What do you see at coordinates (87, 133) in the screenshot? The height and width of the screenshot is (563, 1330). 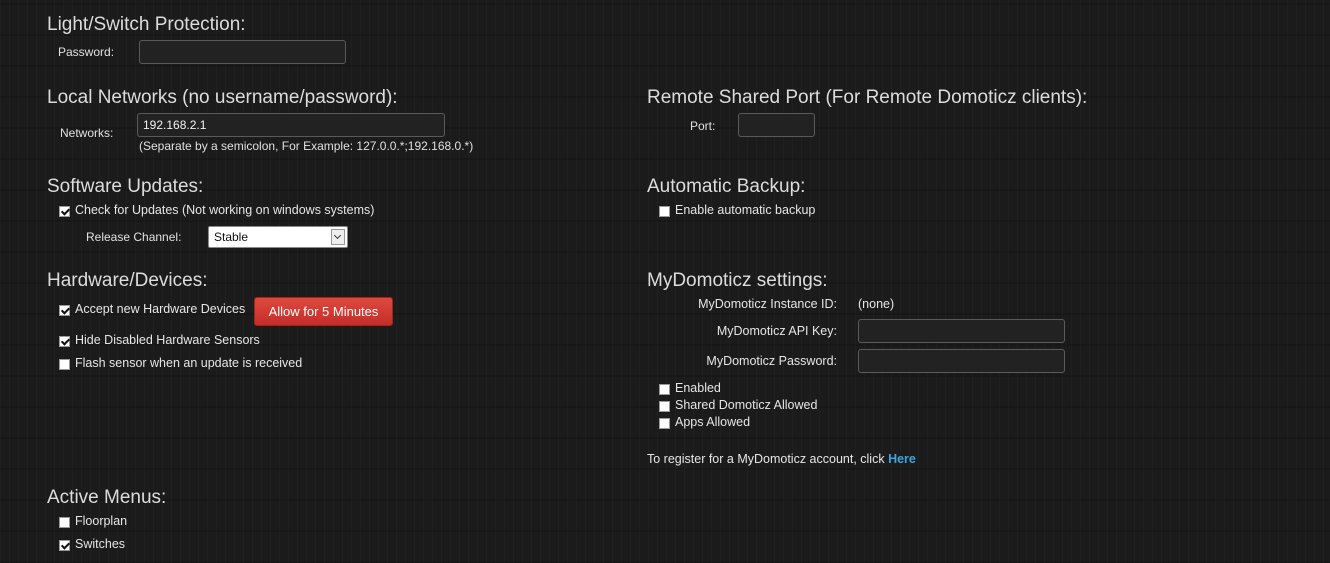 I see `networks-label: Networks:` at bounding box center [87, 133].